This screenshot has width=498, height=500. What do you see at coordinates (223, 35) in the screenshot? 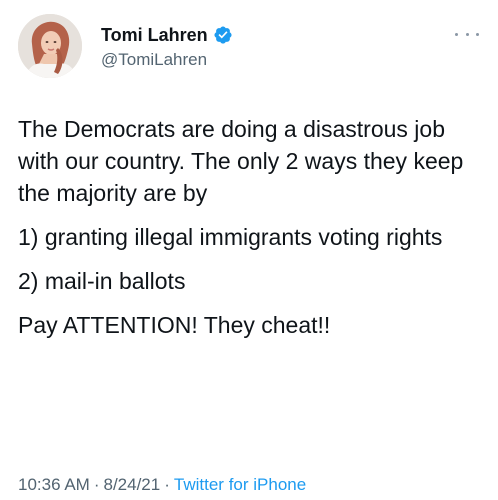
I see `verified-badge-icon` at bounding box center [223, 35].